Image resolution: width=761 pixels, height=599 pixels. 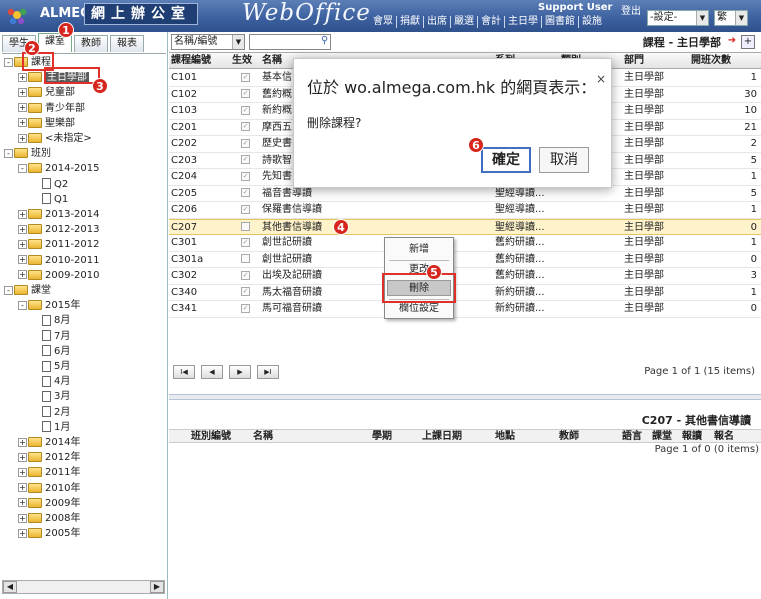 What do you see at coordinates (49, 504) in the screenshot?
I see `tree-node: +2009年` at bounding box center [49, 504].